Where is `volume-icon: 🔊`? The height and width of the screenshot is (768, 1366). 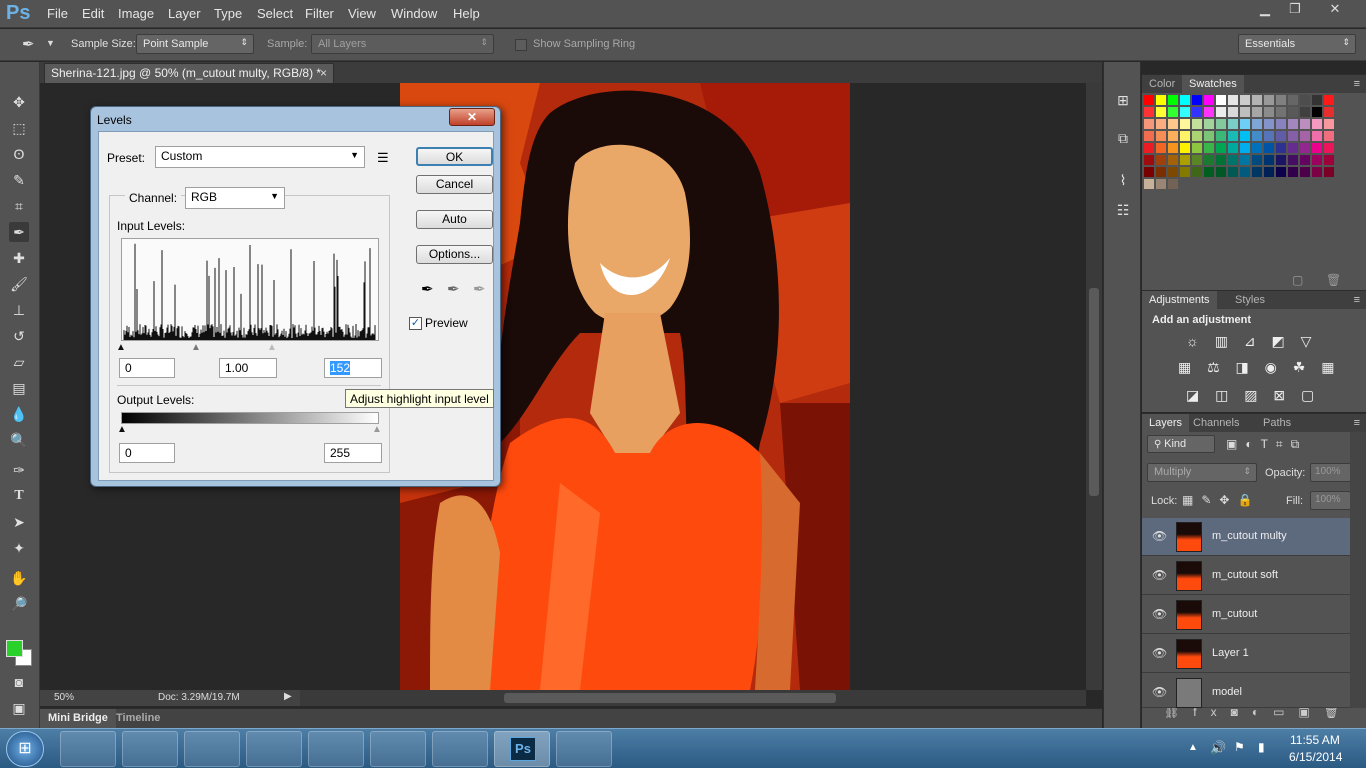
volume-icon: 🔊 is located at coordinates (1218, 748).